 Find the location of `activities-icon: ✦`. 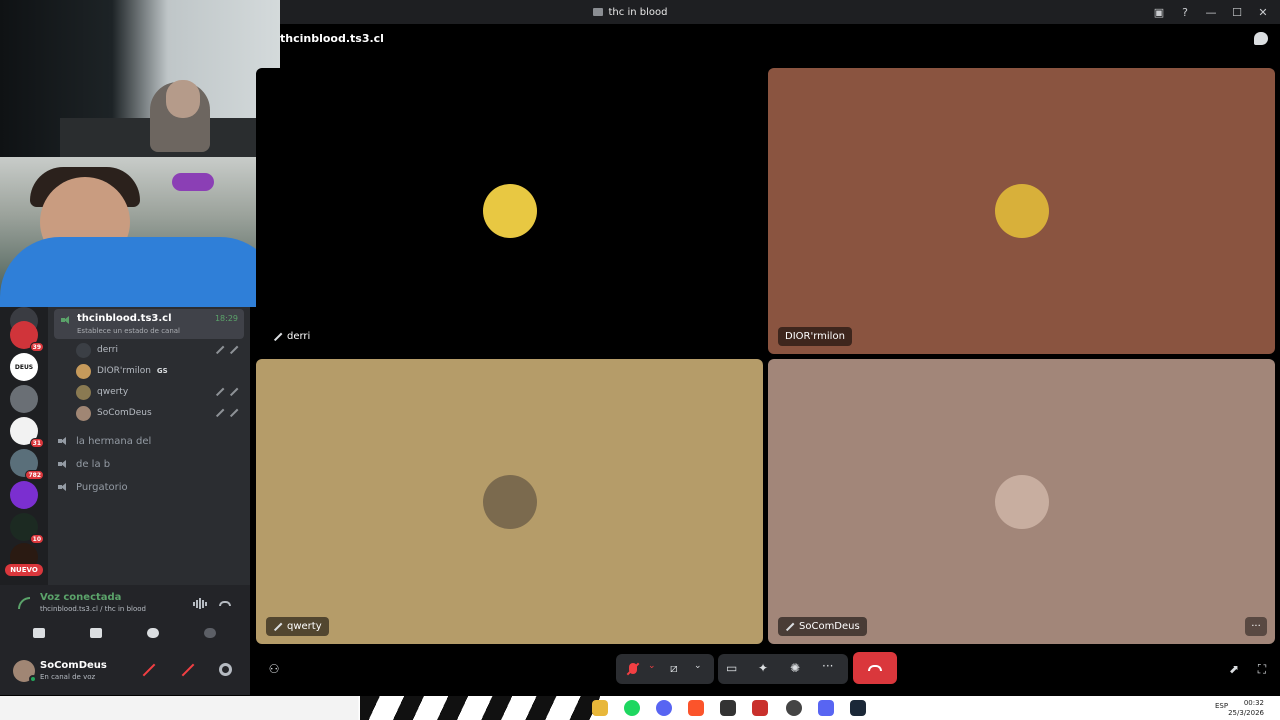

activities-icon: ✦ is located at coordinates (763, 668).